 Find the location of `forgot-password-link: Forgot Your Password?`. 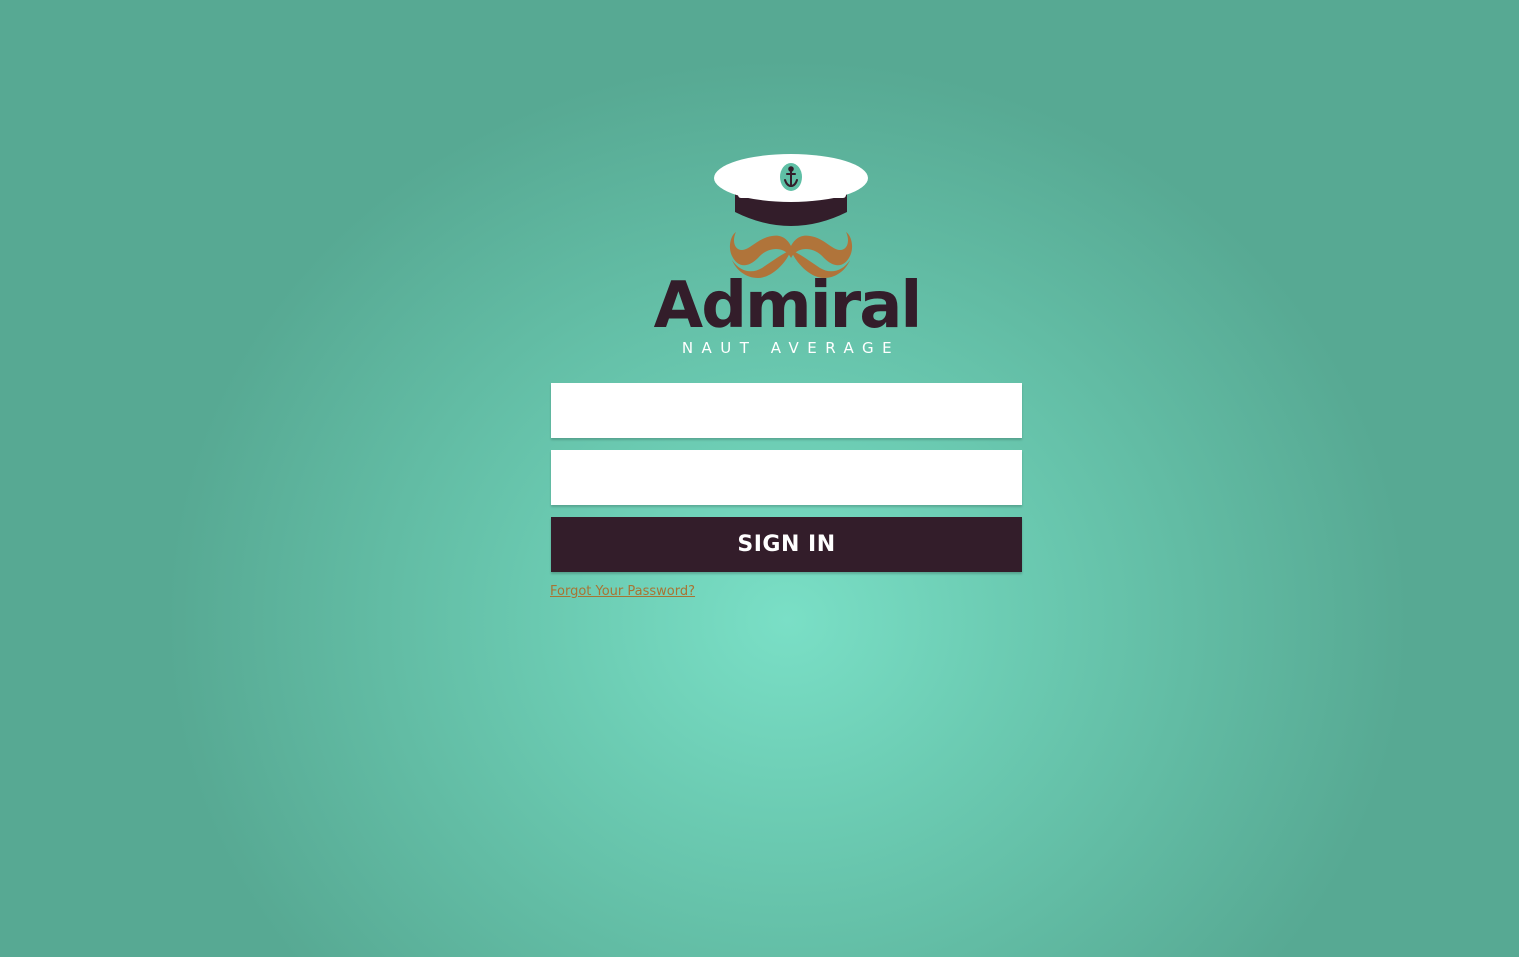

forgot-password-link: Forgot Your Password? is located at coordinates (622, 592).